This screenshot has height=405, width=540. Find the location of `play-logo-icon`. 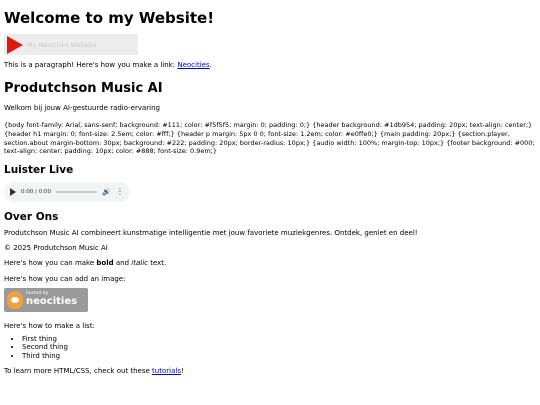

play-logo-icon is located at coordinates (15, 44).